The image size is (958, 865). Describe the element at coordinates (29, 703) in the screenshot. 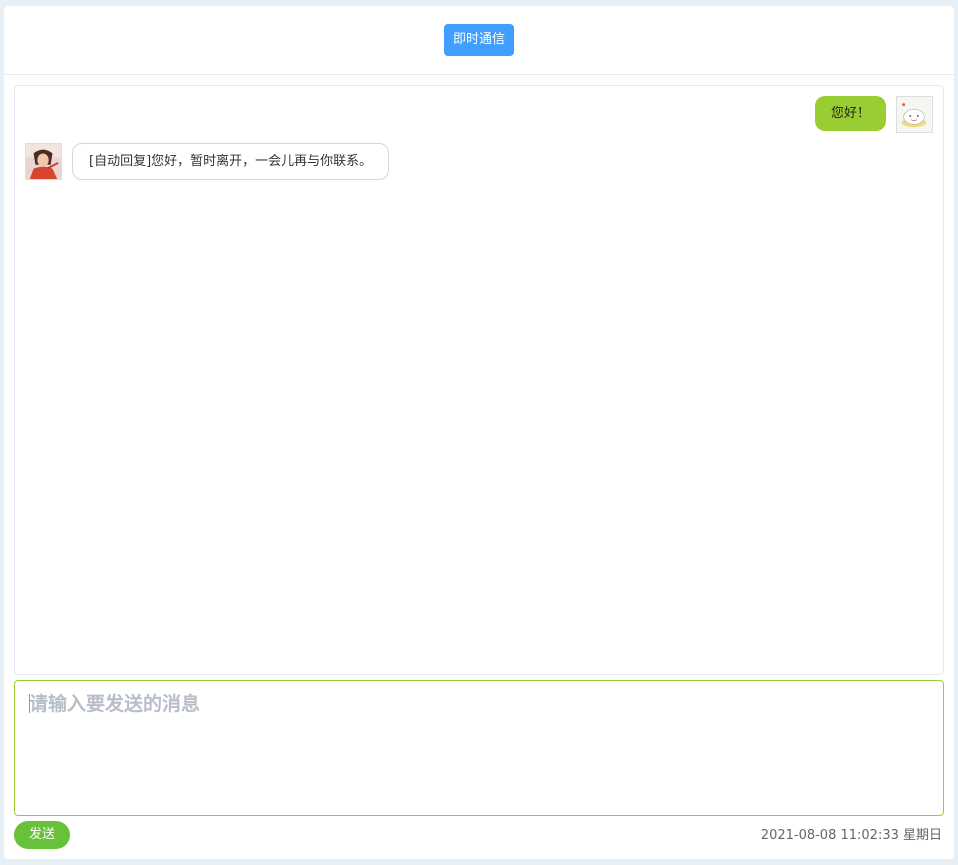

I see `text-caret` at that location.